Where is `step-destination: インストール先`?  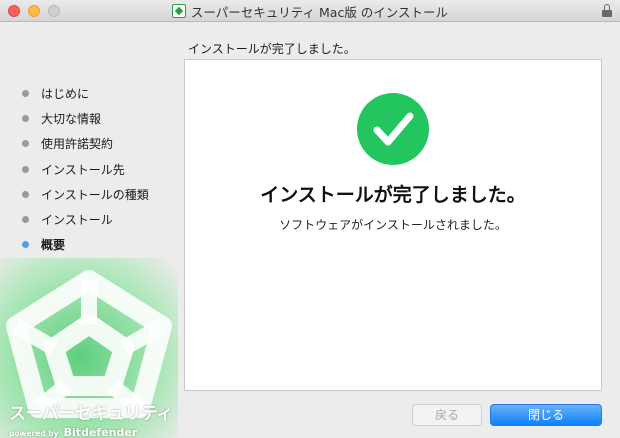 step-destination: インストール先 is located at coordinates (85, 169).